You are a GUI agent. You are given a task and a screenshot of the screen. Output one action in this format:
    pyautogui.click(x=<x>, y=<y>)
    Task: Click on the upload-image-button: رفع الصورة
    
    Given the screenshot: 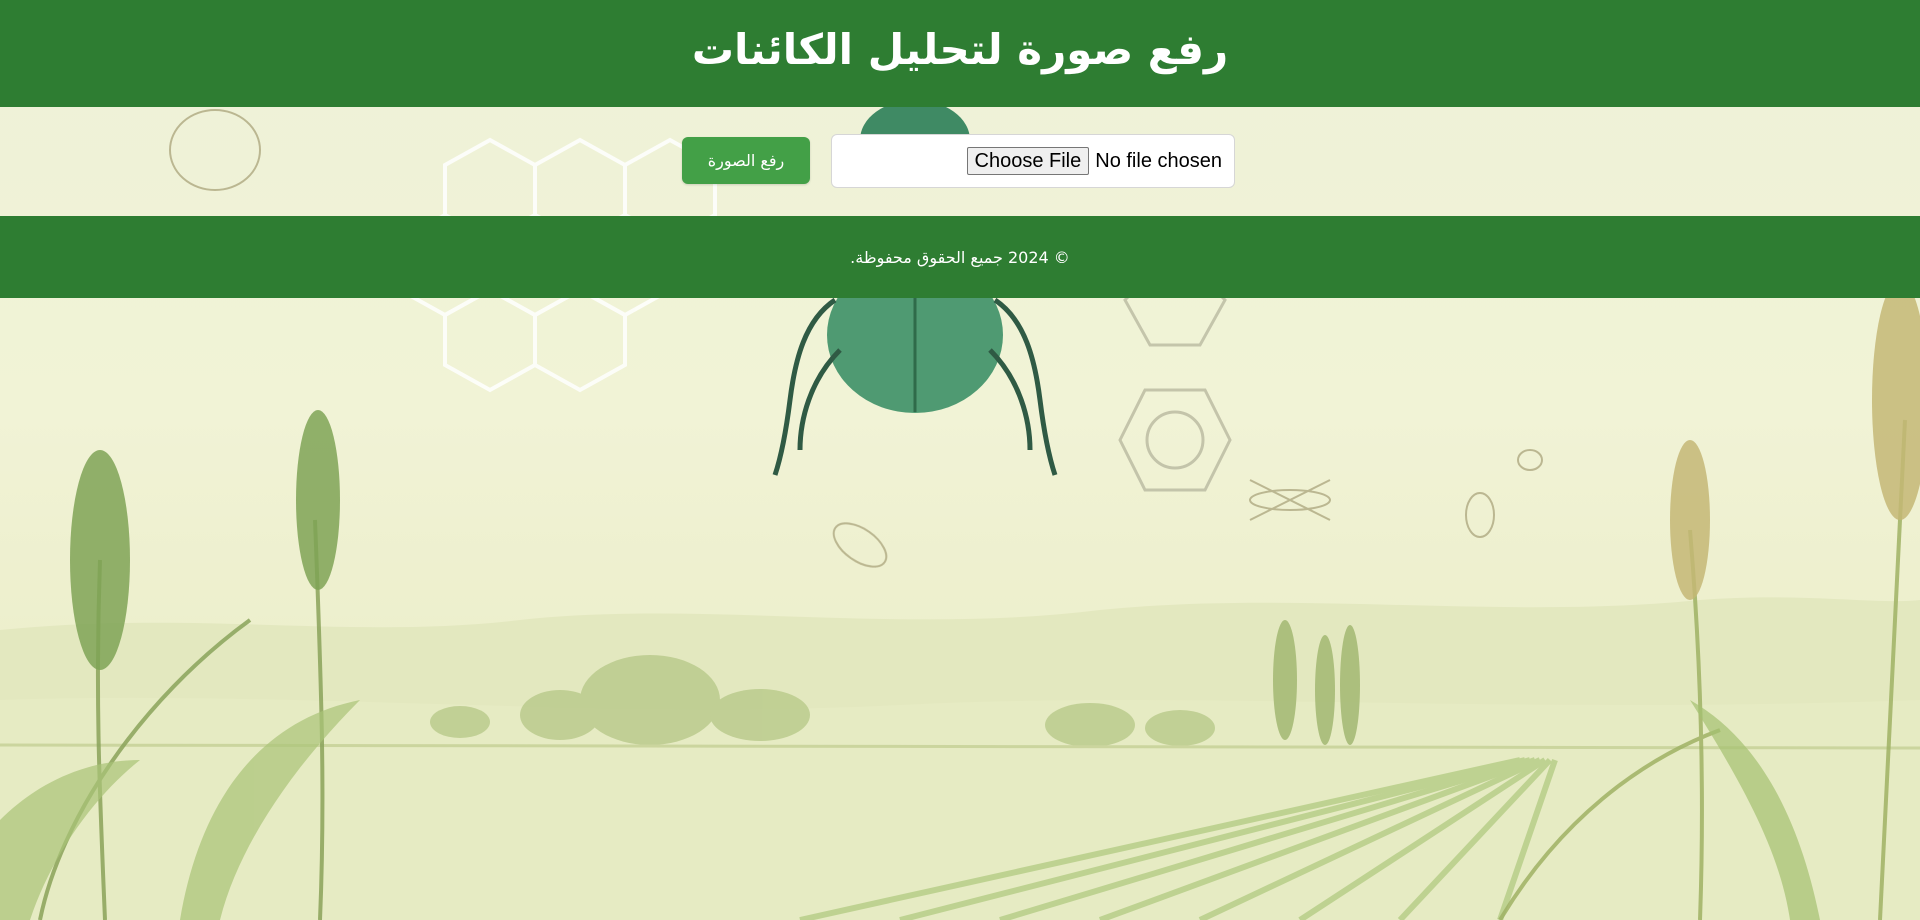 What is the action you would take?
    pyautogui.click(x=746, y=160)
    